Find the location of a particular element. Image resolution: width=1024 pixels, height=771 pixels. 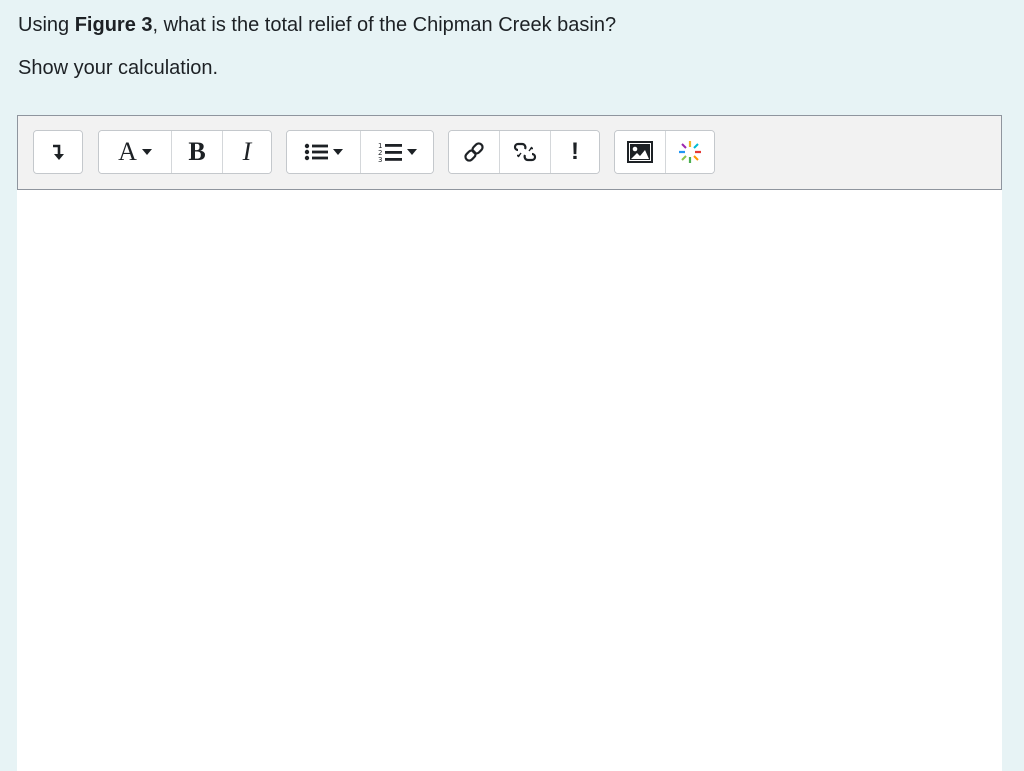

italic-icon: I is located at coordinates (247, 151).